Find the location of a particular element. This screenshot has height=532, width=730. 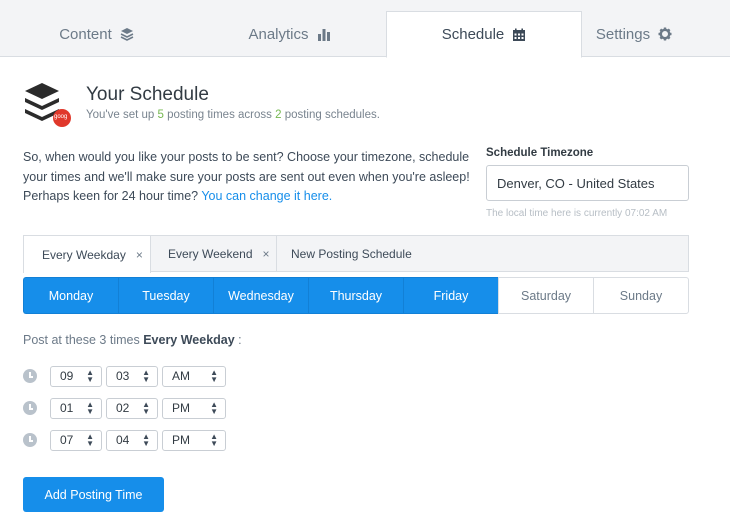

posting-time-row: 07 ▲ ▼ 04 ▲ ▼ PM ▲ ▼ is located at coordinates (126, 440).